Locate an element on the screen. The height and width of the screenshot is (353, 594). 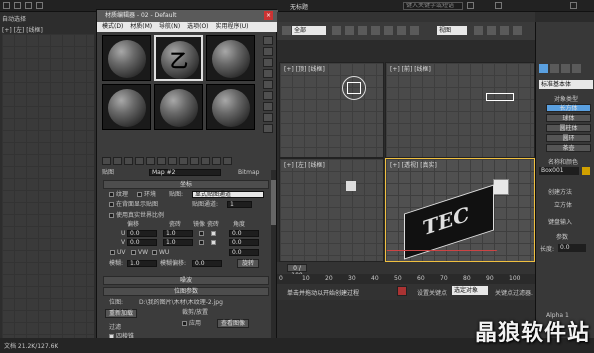
track-bar: 0 10 20 30 40 50 60 70 80 90 100 is located at coordinates (406, 279).